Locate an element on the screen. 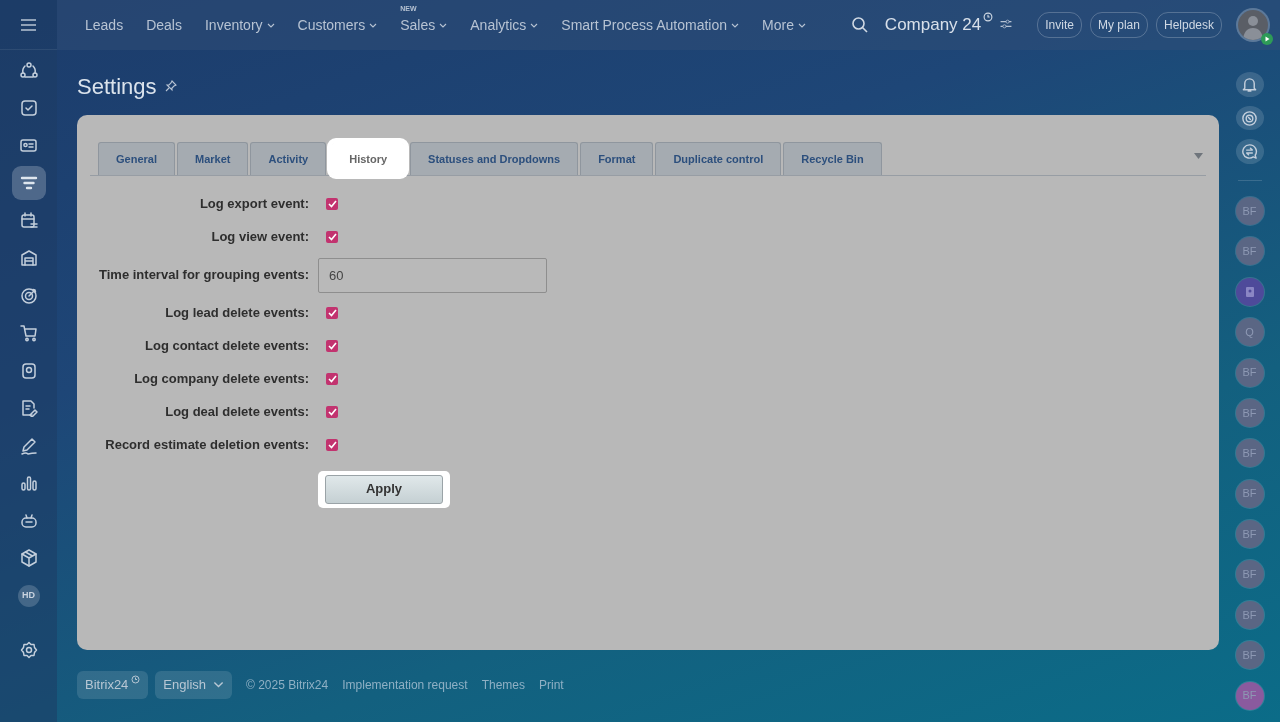 The image size is (1280, 722). pin-icon is located at coordinates (170, 86).